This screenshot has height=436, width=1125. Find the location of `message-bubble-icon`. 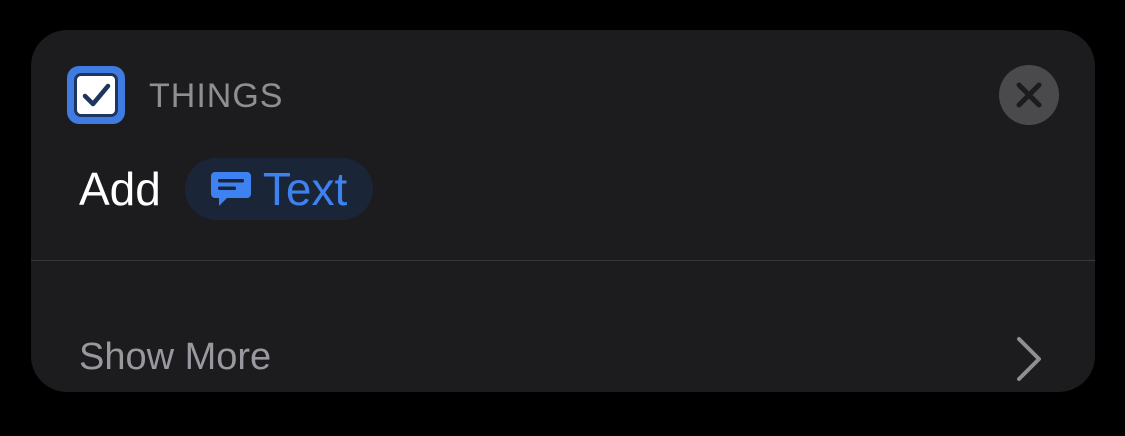

message-bubble-icon is located at coordinates (230, 189).